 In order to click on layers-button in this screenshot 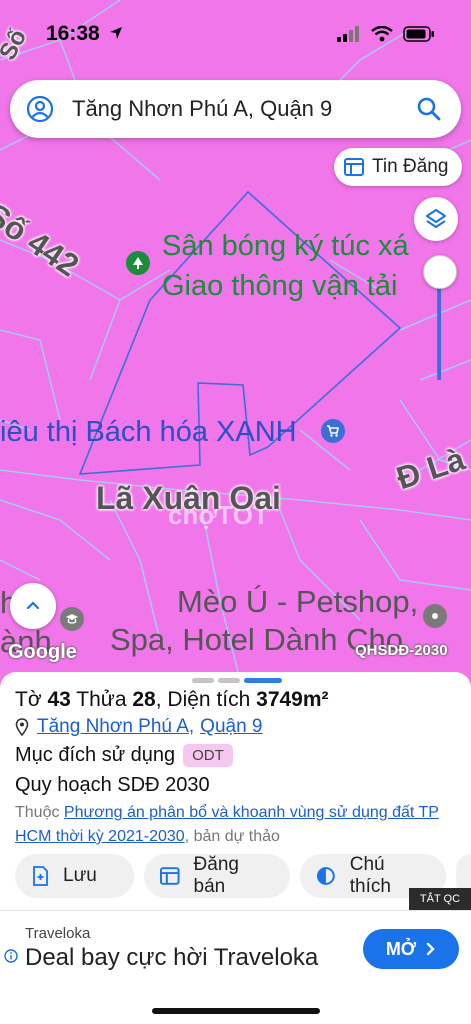, I will do `click(436, 219)`.